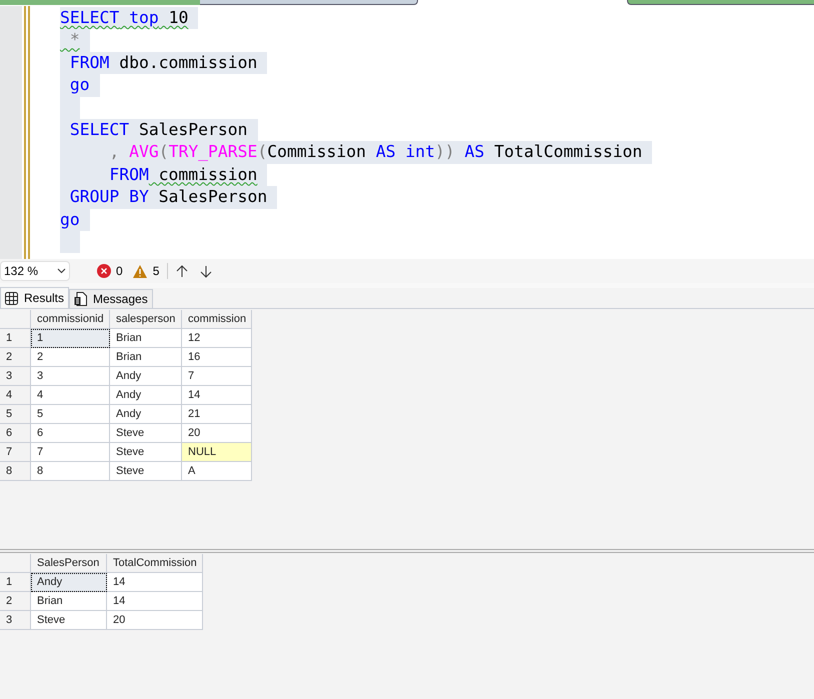 This screenshot has width=814, height=699. I want to click on arrow-up-icon, so click(182, 271).